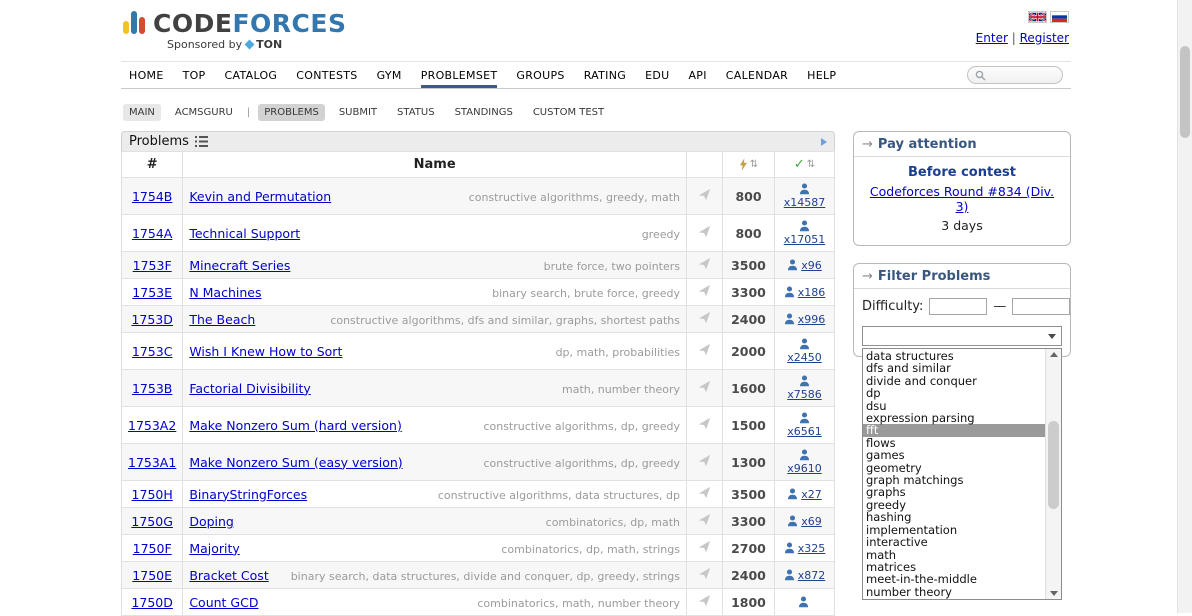 The width and height of the screenshot is (1192, 616). I want to click on dropdown-option: meet-in-the-middle, so click(954, 579).